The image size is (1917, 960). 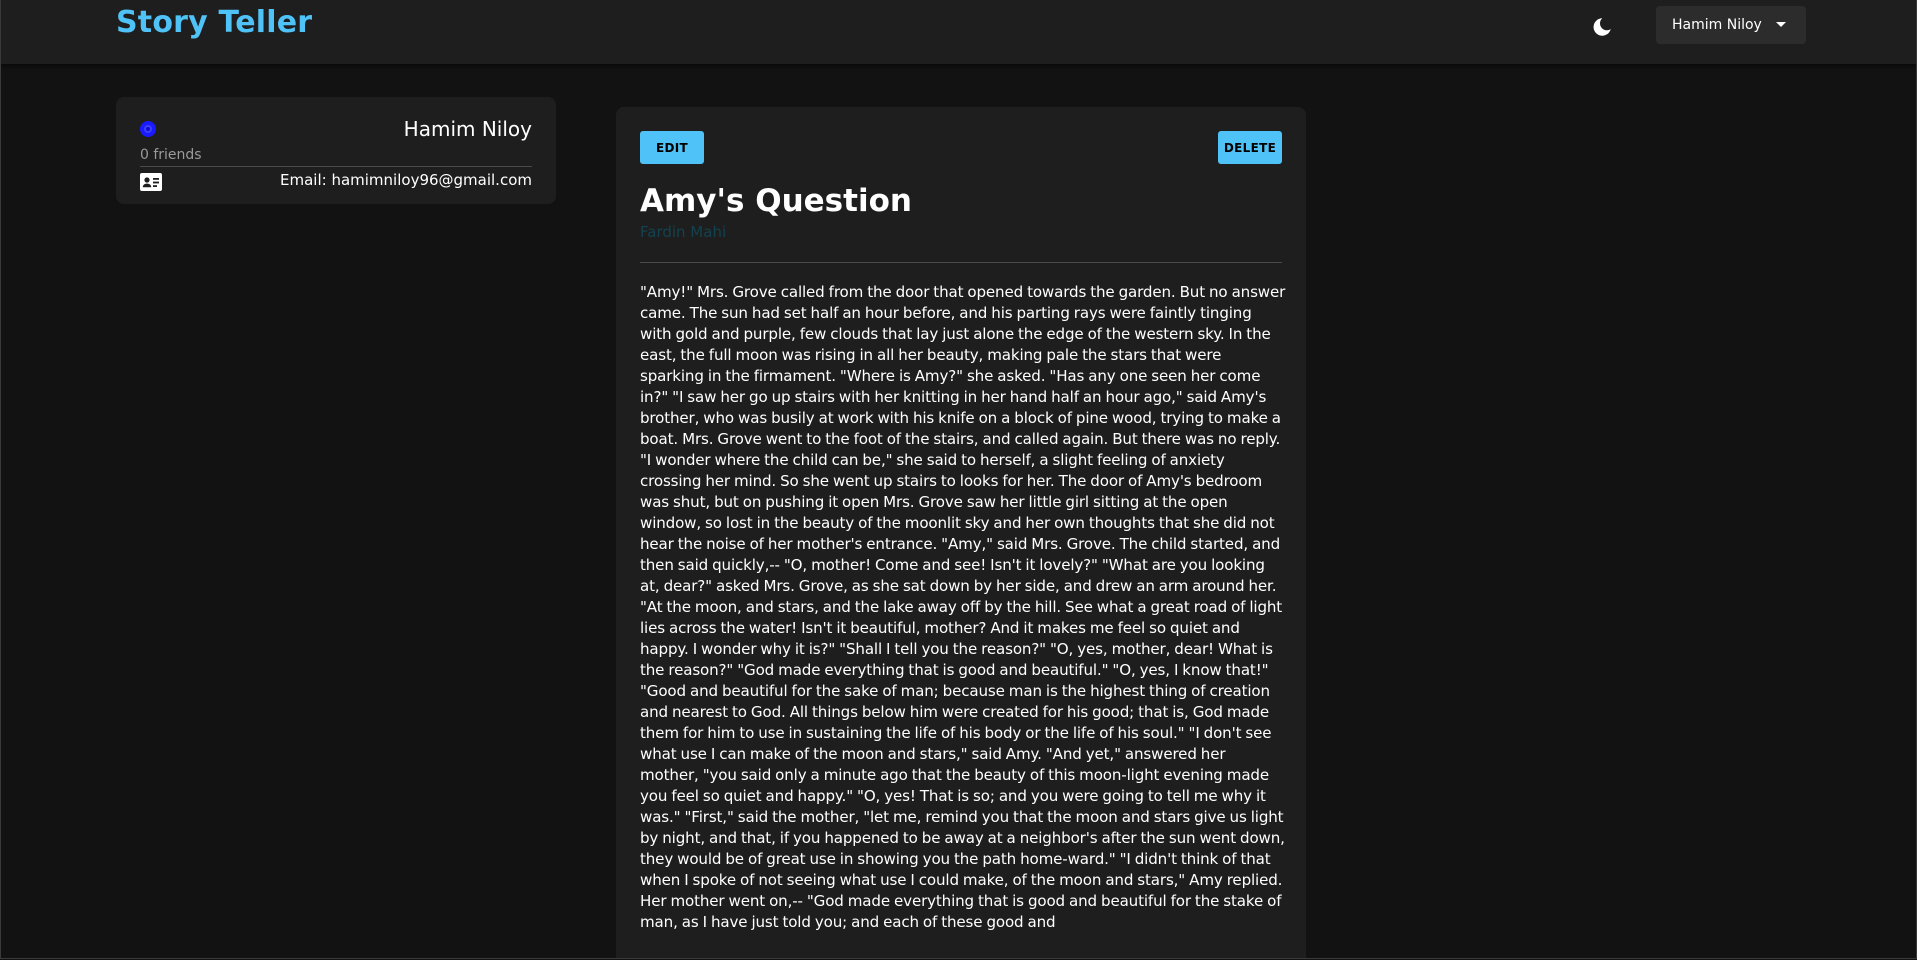 I want to click on theme-toggle-button, so click(x=1602, y=27).